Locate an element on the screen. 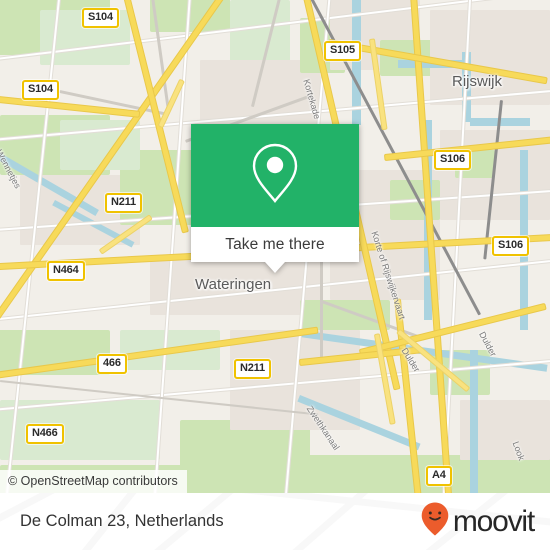 Image resolution: width=550 pixels, height=550 pixels. road-shield: N466 is located at coordinates (45, 434).